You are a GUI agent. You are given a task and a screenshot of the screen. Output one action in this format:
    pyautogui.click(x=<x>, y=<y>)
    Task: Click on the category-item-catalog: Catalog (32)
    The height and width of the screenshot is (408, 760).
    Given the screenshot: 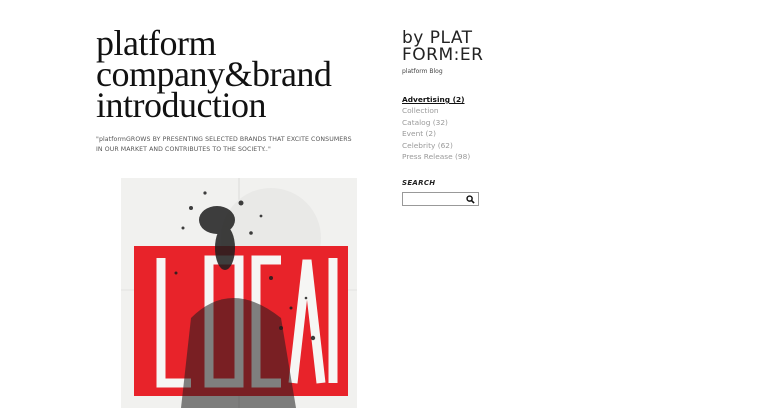 What is the action you would take?
    pyautogui.click(x=436, y=122)
    